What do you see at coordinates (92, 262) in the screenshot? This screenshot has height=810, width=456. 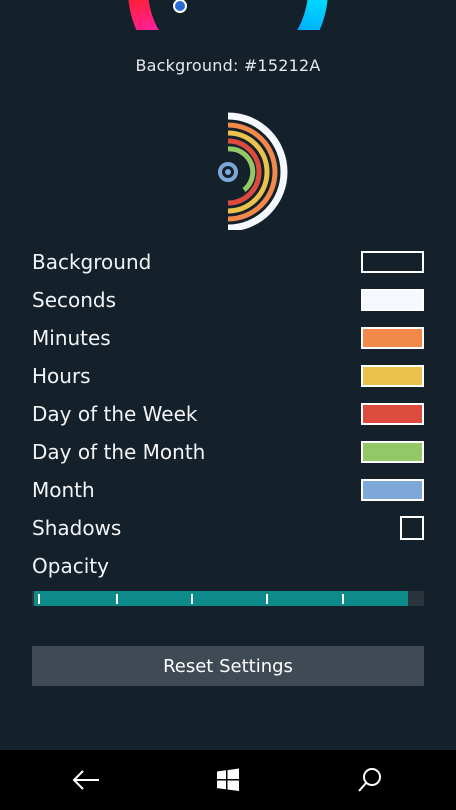 I see `setting-label-background: Background` at bounding box center [92, 262].